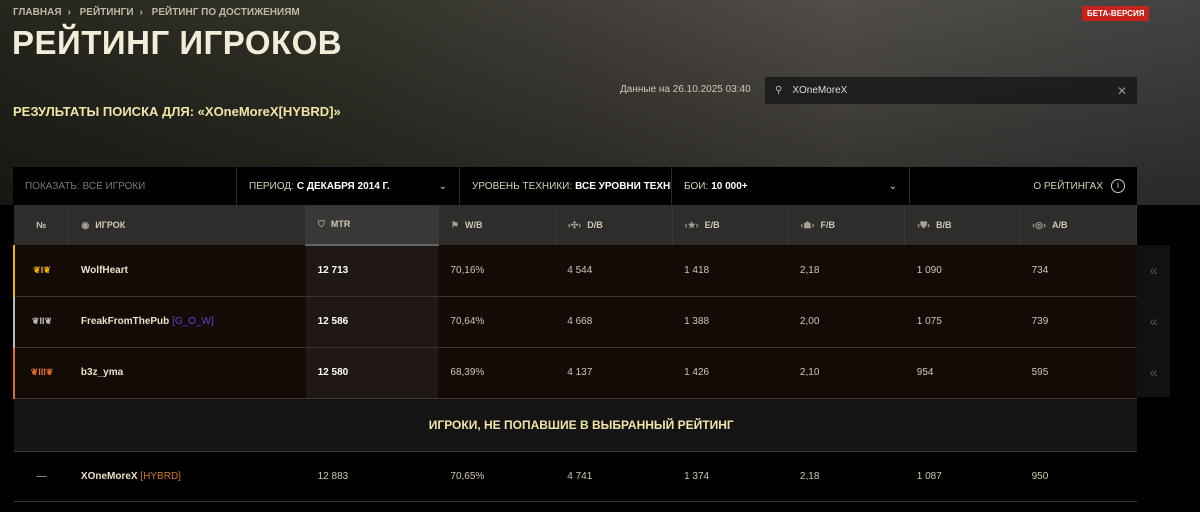 The width and height of the screenshot is (1200, 512). What do you see at coordinates (372, 373) in the screenshot?
I see `mtr-cell: 12 580` at bounding box center [372, 373].